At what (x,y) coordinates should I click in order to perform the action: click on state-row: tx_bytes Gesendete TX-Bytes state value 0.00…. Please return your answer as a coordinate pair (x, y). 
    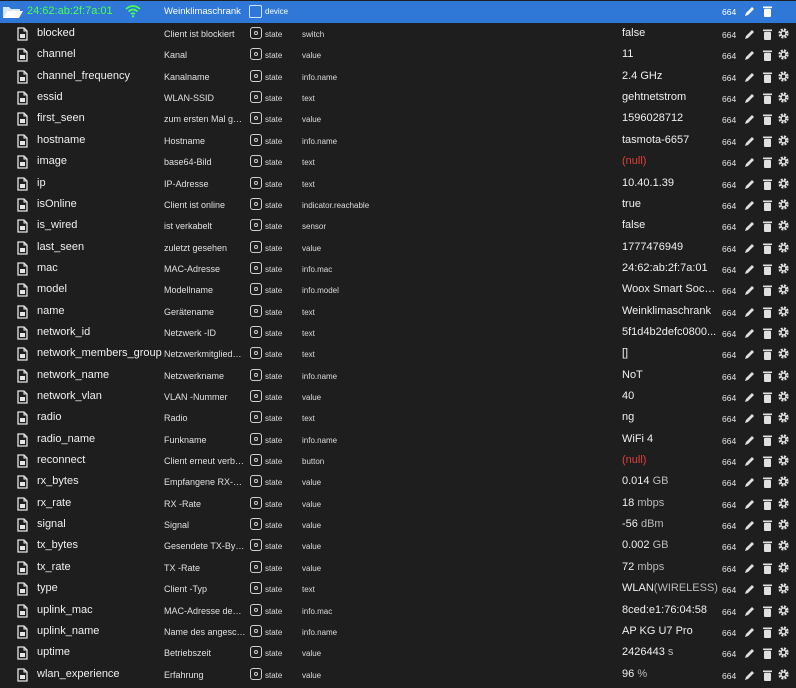
    Looking at the image, I should click on (398, 546).